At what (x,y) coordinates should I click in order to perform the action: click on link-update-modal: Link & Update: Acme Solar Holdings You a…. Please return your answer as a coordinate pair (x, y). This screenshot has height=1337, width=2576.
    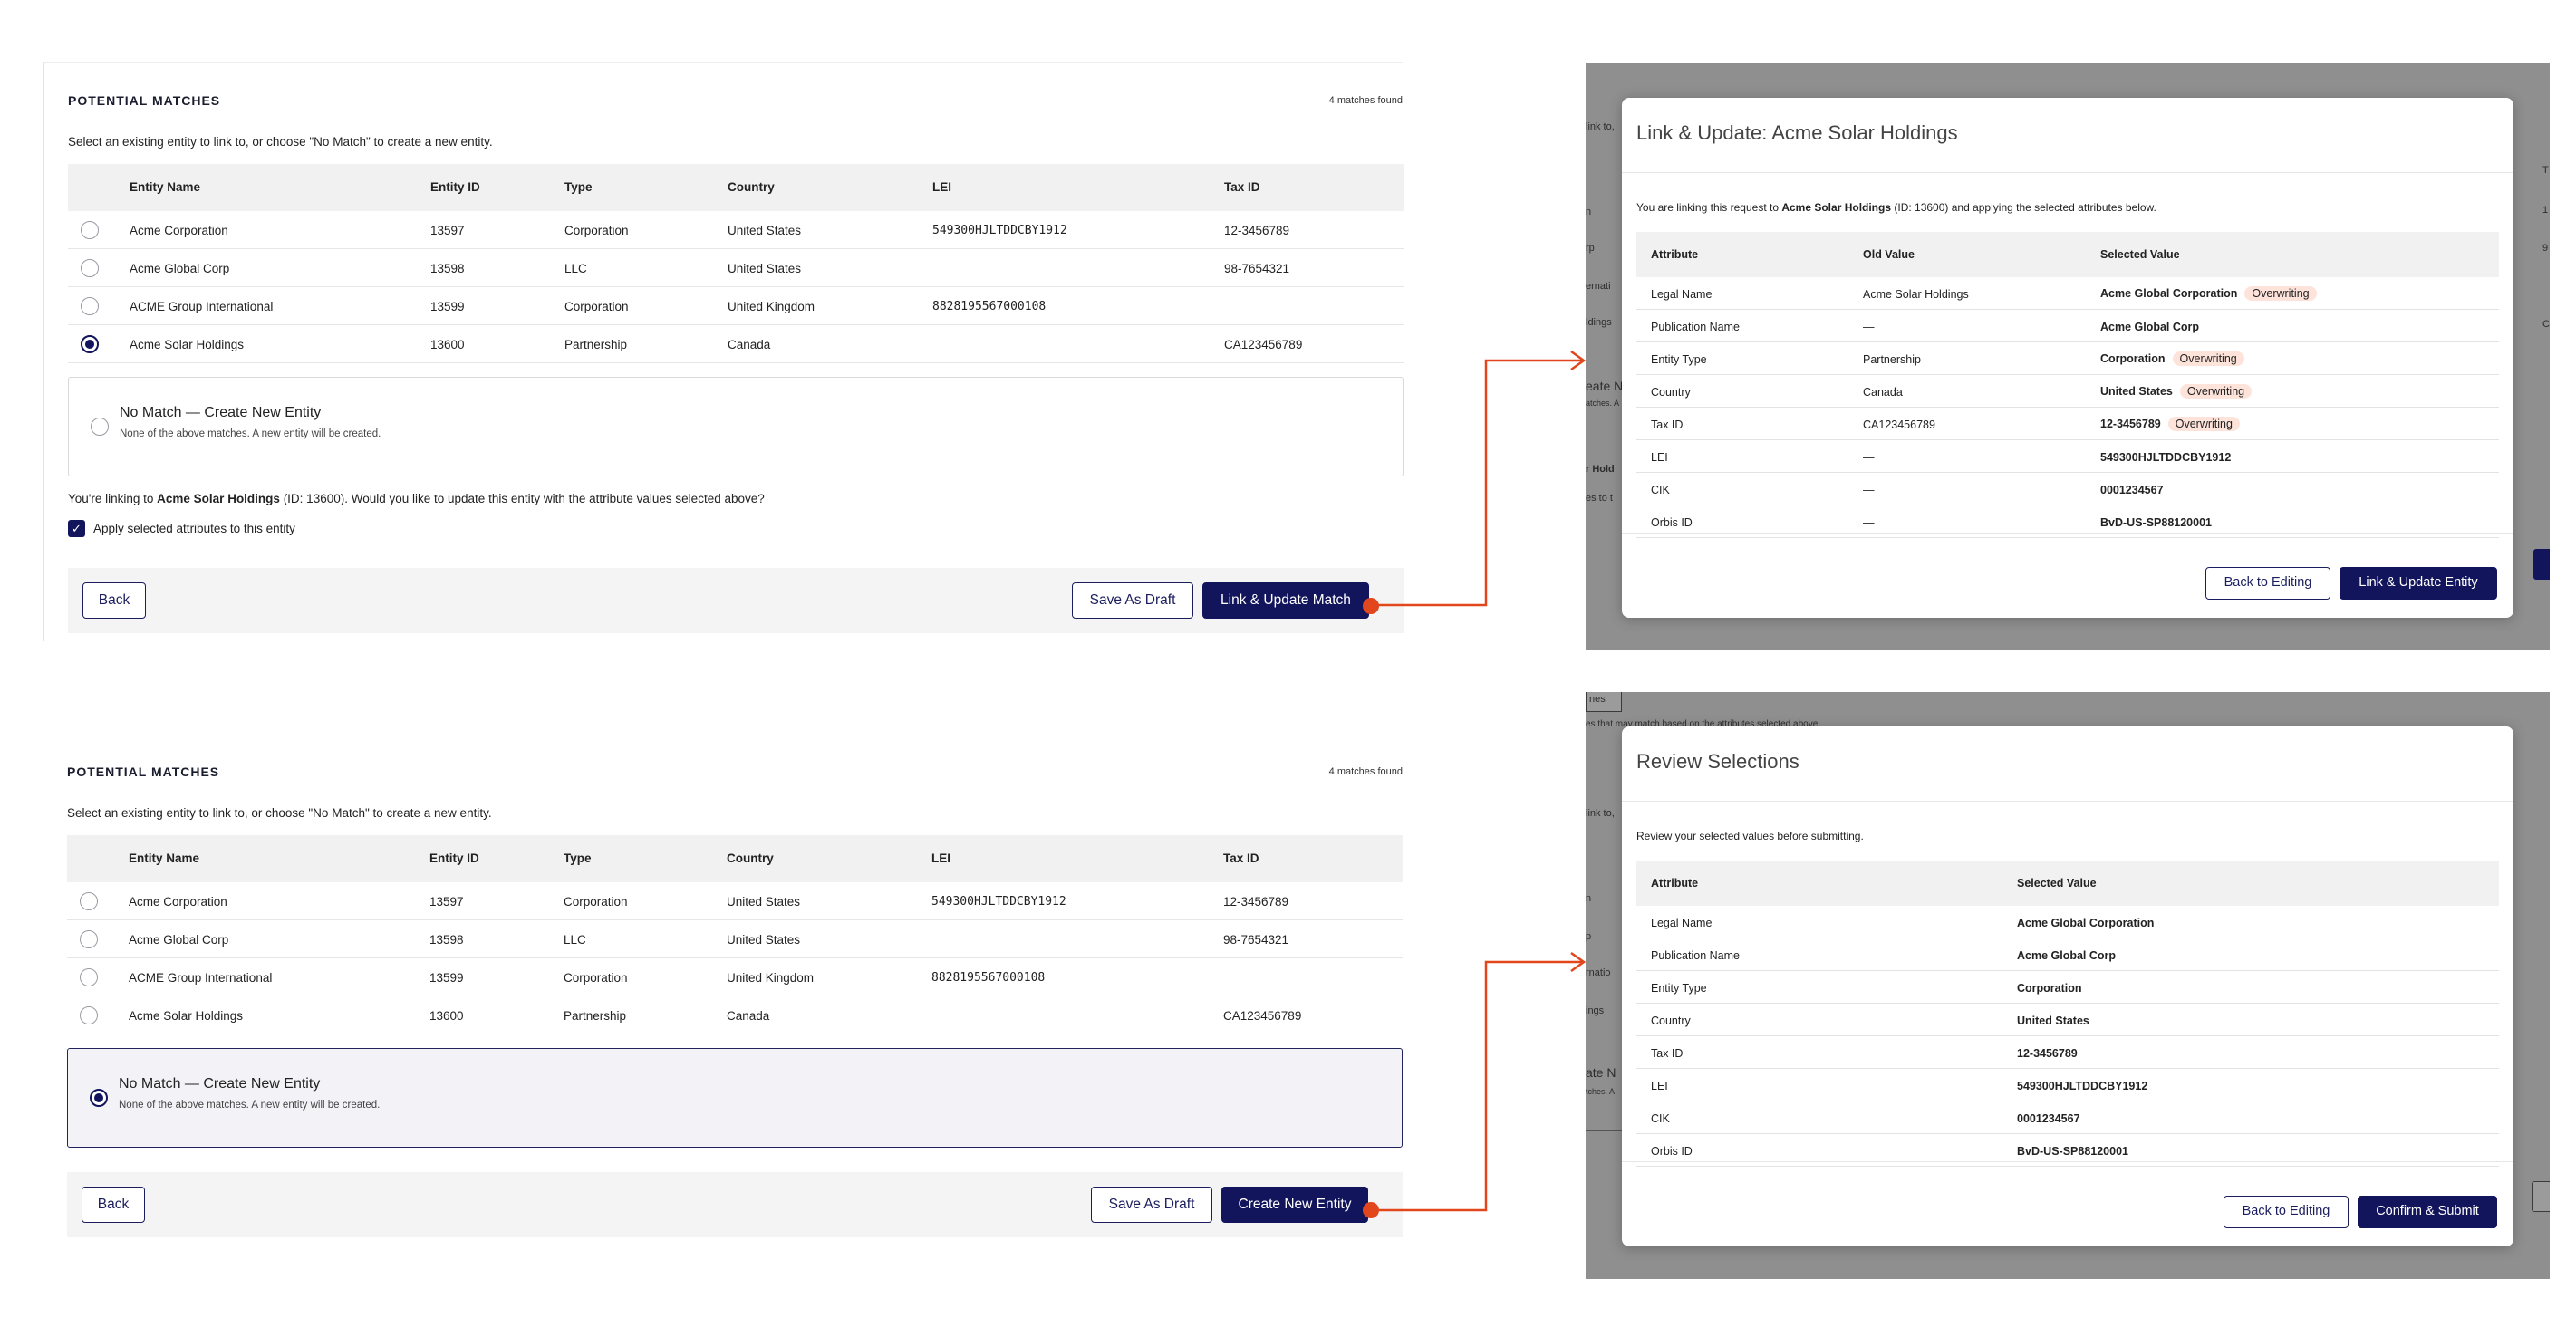
    Looking at the image, I should click on (2067, 358).